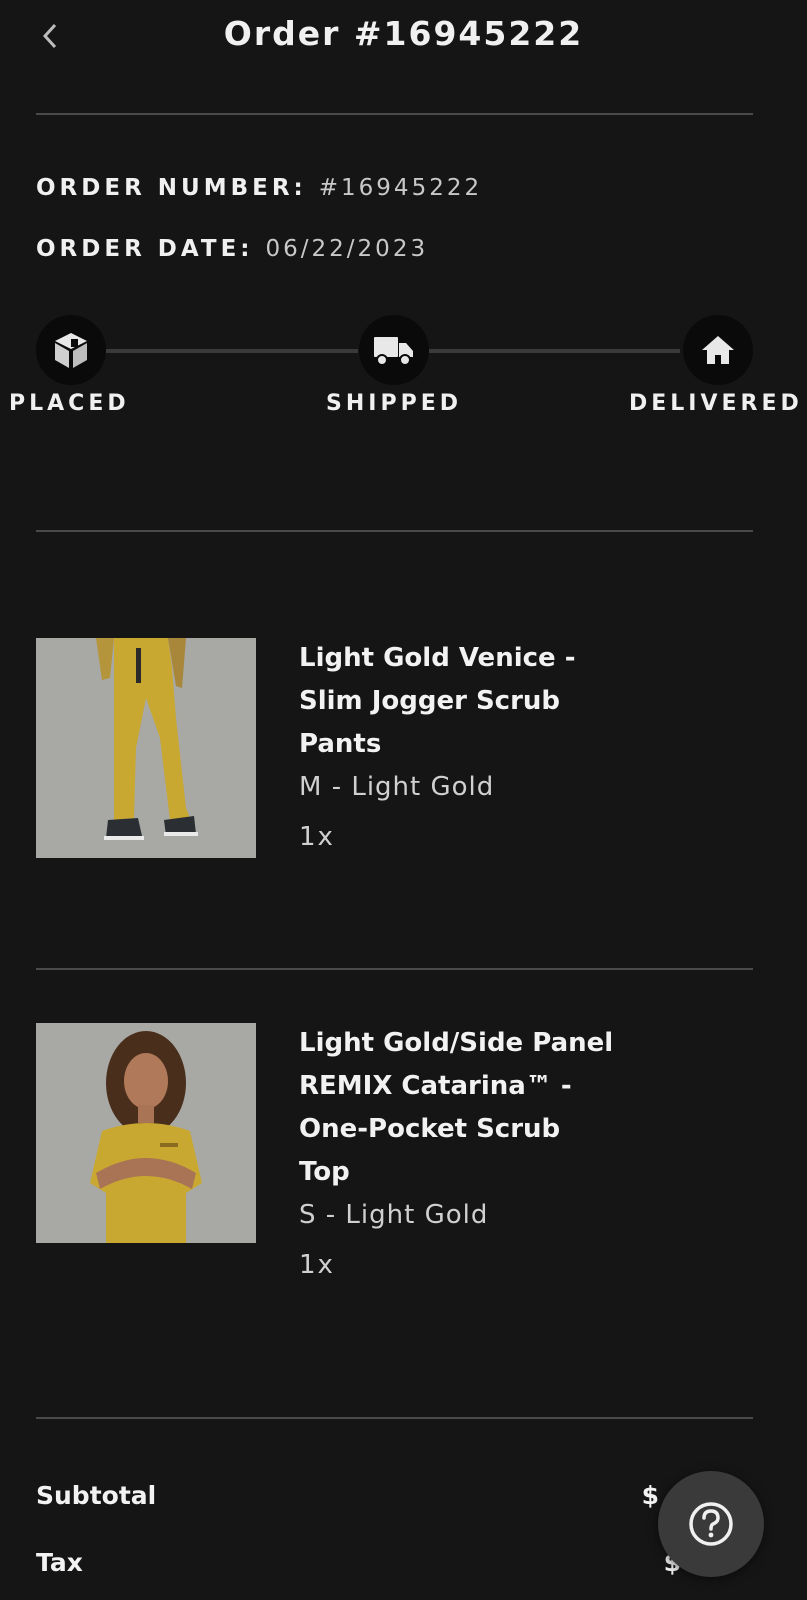 The height and width of the screenshot is (1600, 807). I want to click on step-placed, so click(71, 350).